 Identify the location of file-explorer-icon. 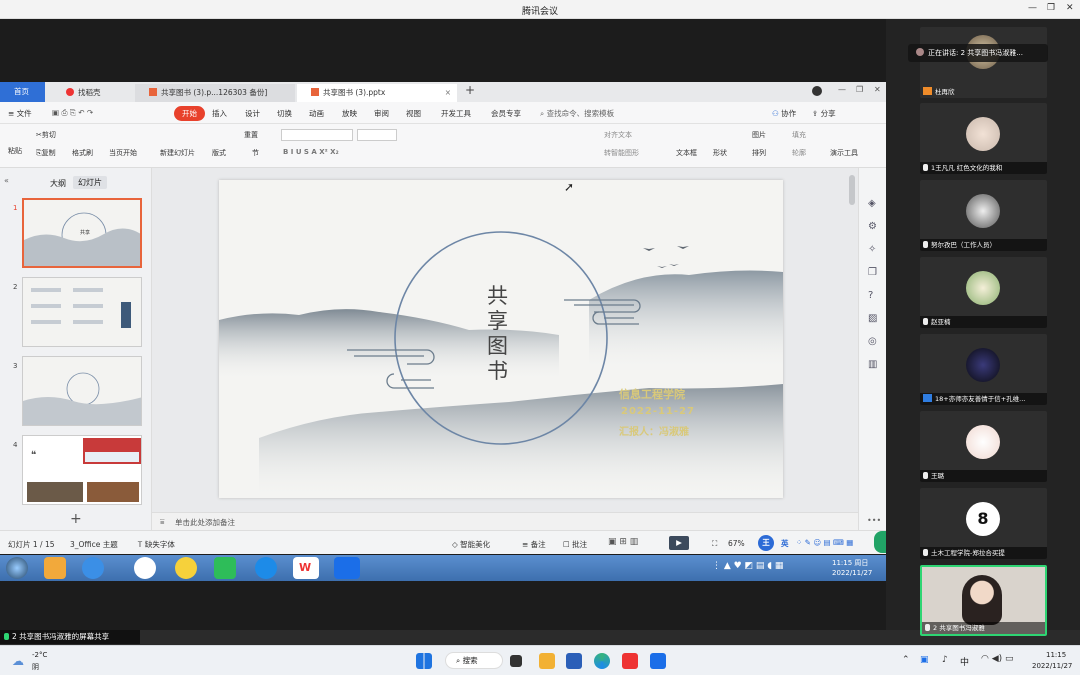
(547, 661).